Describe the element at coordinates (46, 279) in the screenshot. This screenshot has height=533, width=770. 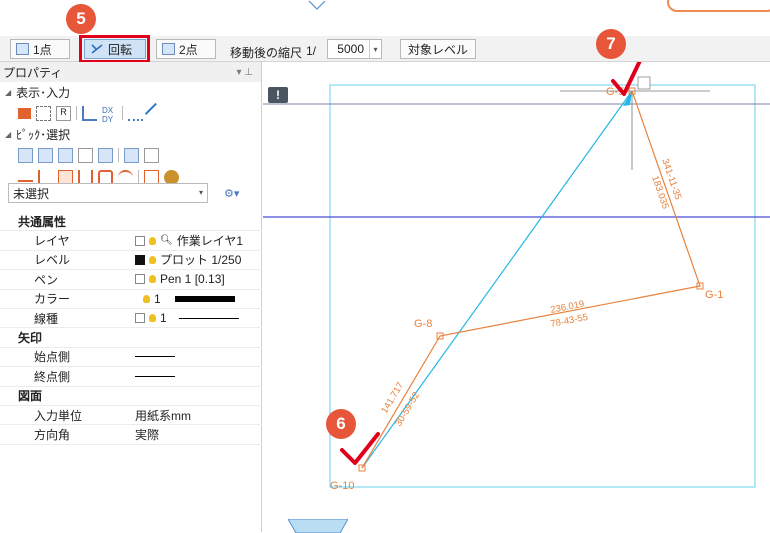
I see `pen-label: ペン` at that location.